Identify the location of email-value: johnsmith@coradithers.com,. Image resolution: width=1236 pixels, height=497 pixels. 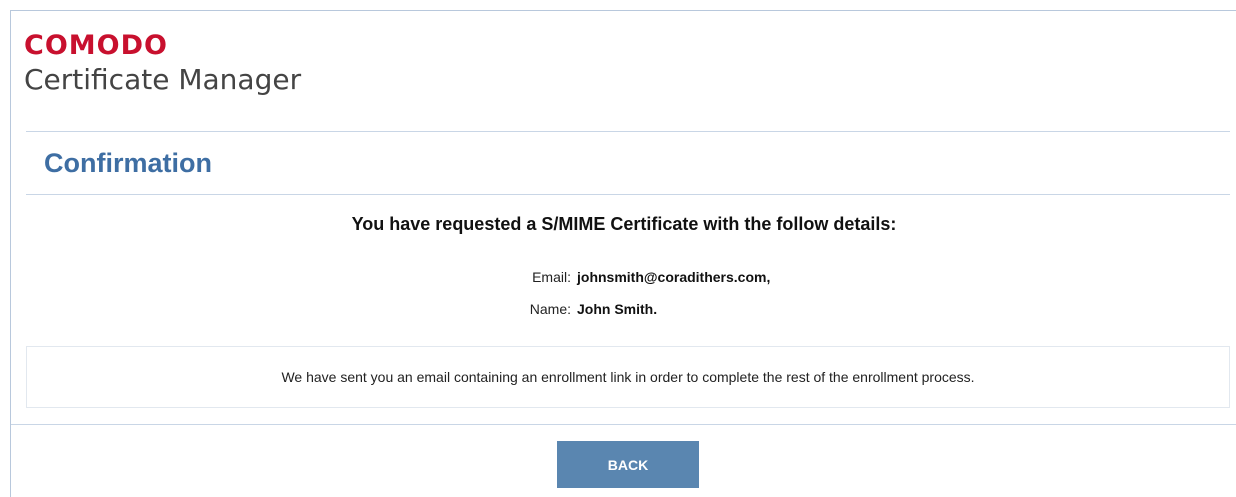
(674, 277).